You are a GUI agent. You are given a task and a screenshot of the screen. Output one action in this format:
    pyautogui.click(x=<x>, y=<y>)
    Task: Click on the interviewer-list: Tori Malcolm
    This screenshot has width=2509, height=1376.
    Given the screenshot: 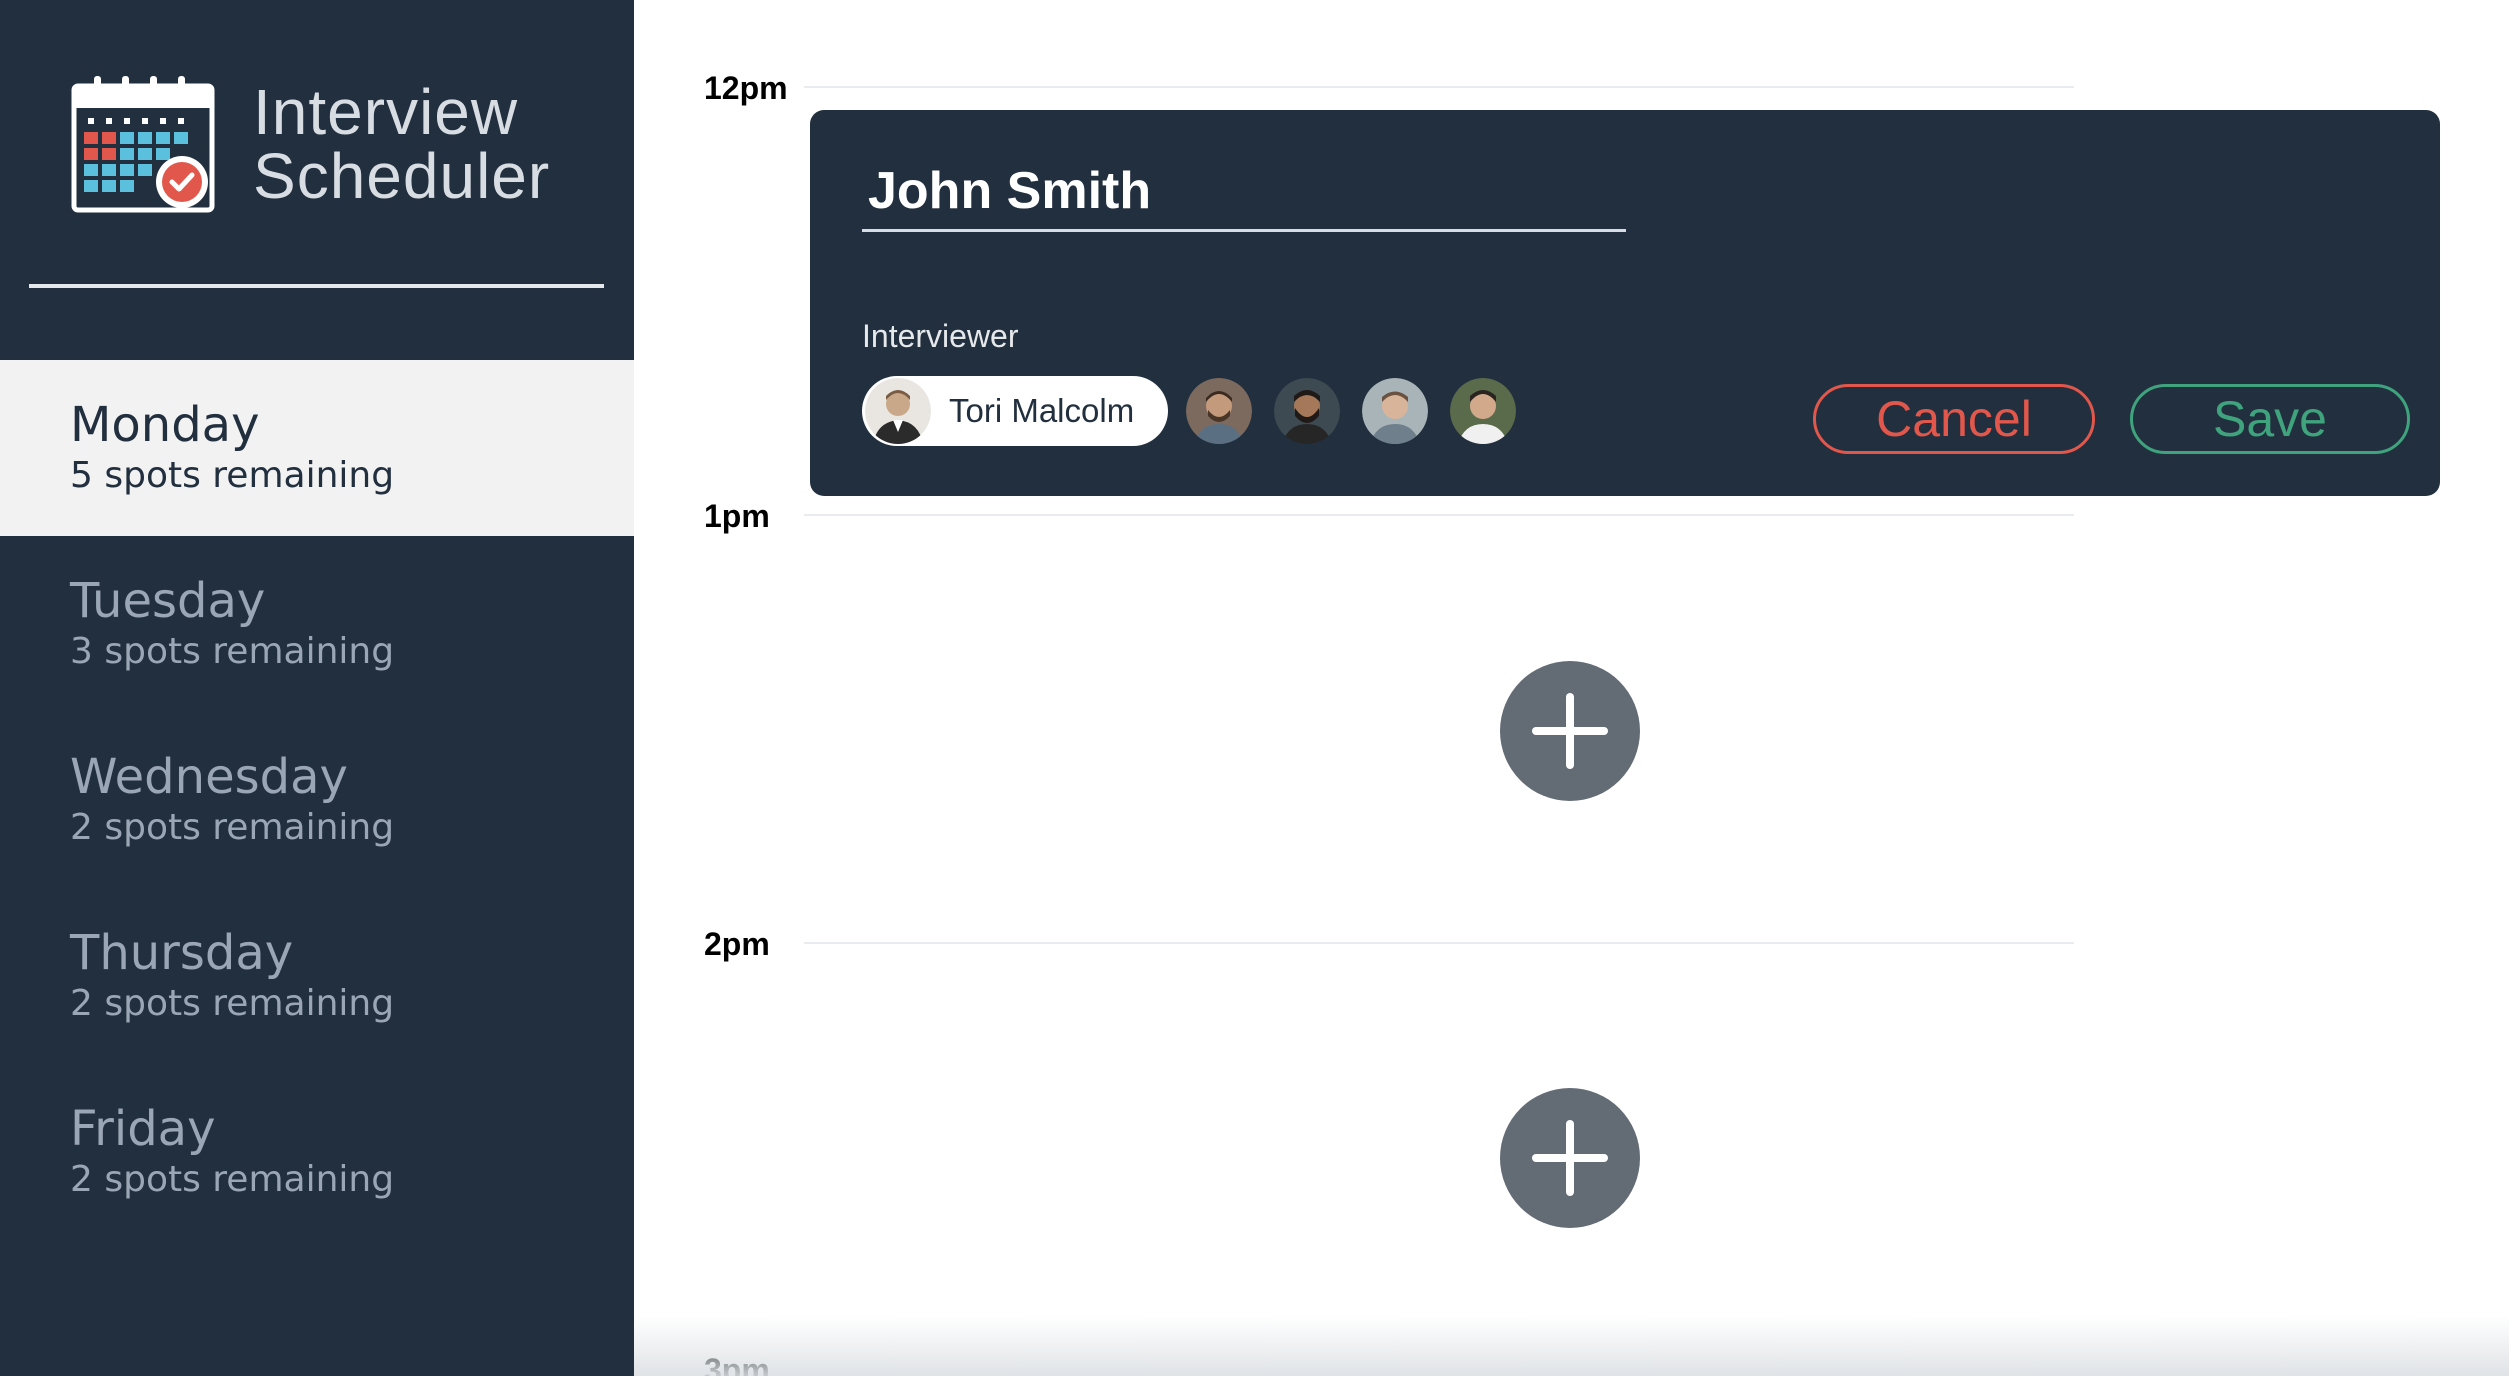 What is the action you would take?
    pyautogui.click(x=1200, y=411)
    